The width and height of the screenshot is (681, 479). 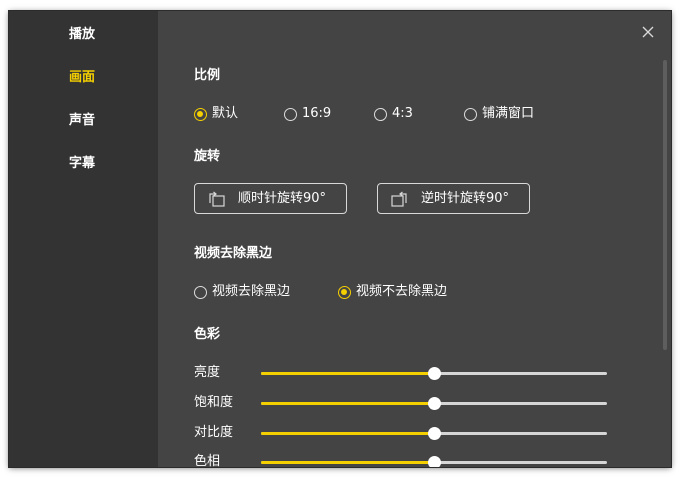 I want to click on saturation-slider, so click(x=434, y=403).